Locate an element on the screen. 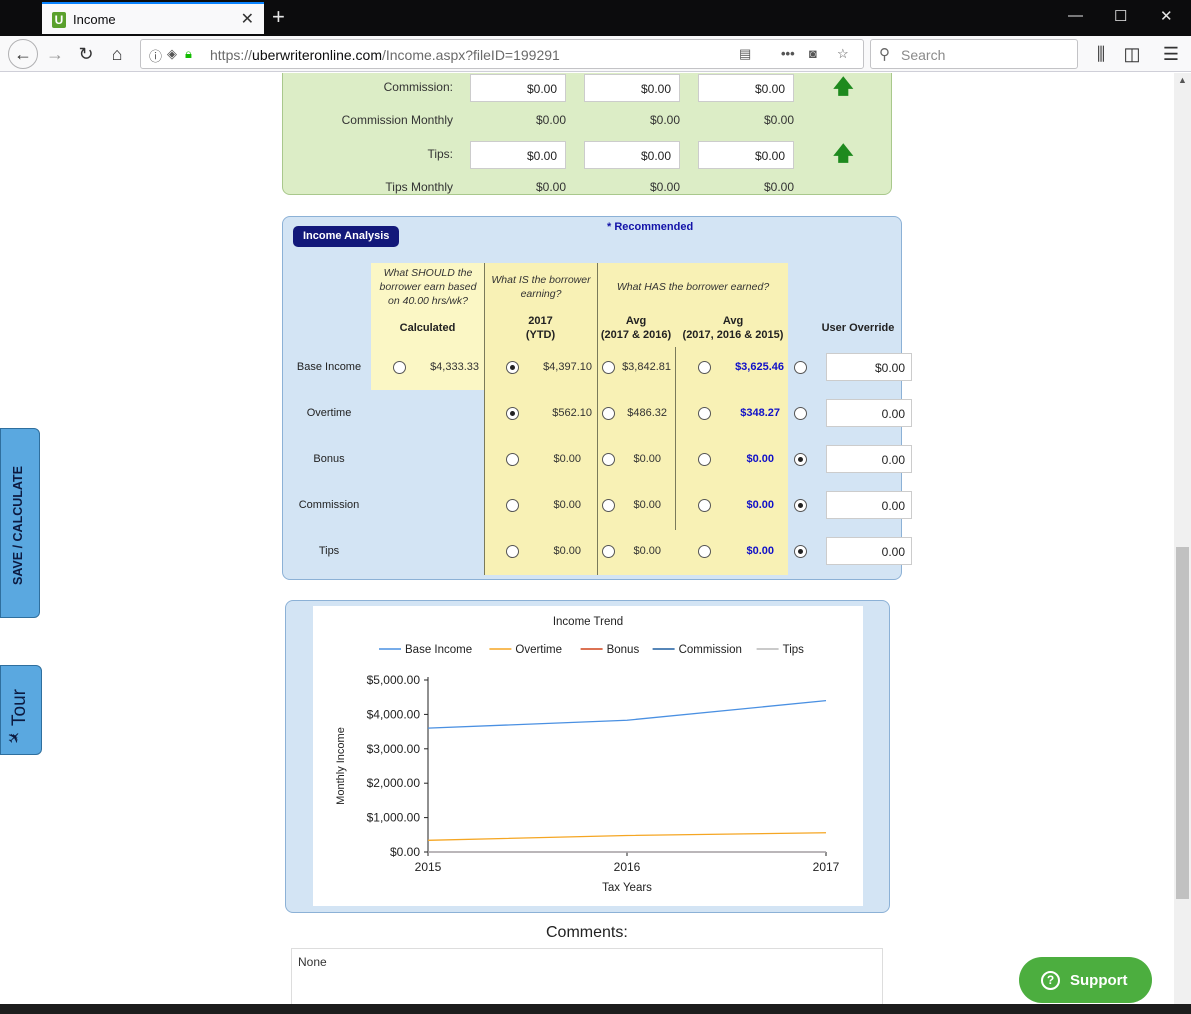 This screenshot has height=1014, width=1191. page-actions-icon: ••• is located at coordinates (788, 53).